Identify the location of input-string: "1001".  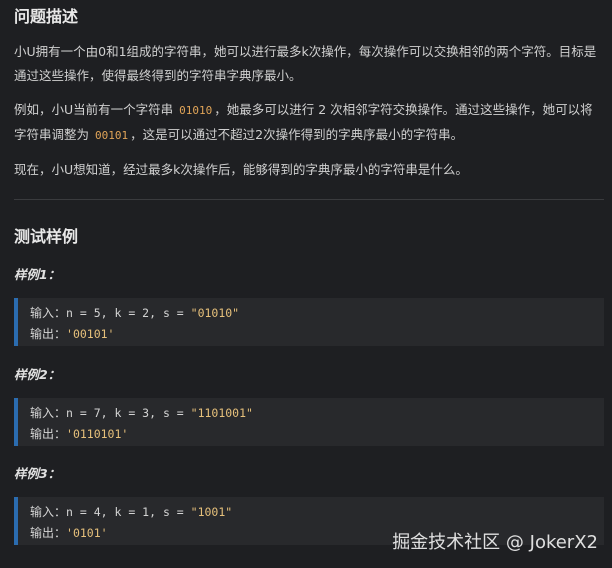
(211, 512).